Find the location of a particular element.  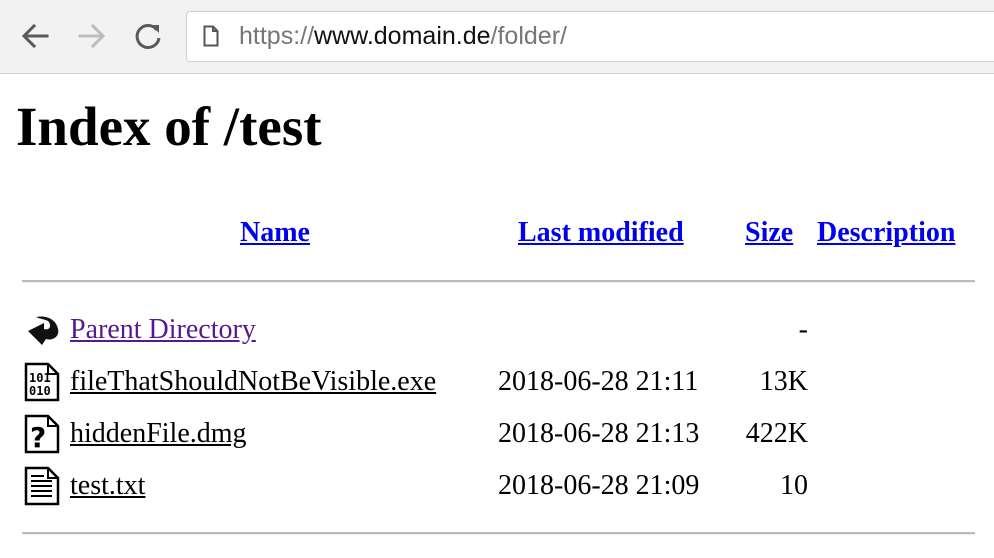

header-divider is located at coordinates (498, 281).